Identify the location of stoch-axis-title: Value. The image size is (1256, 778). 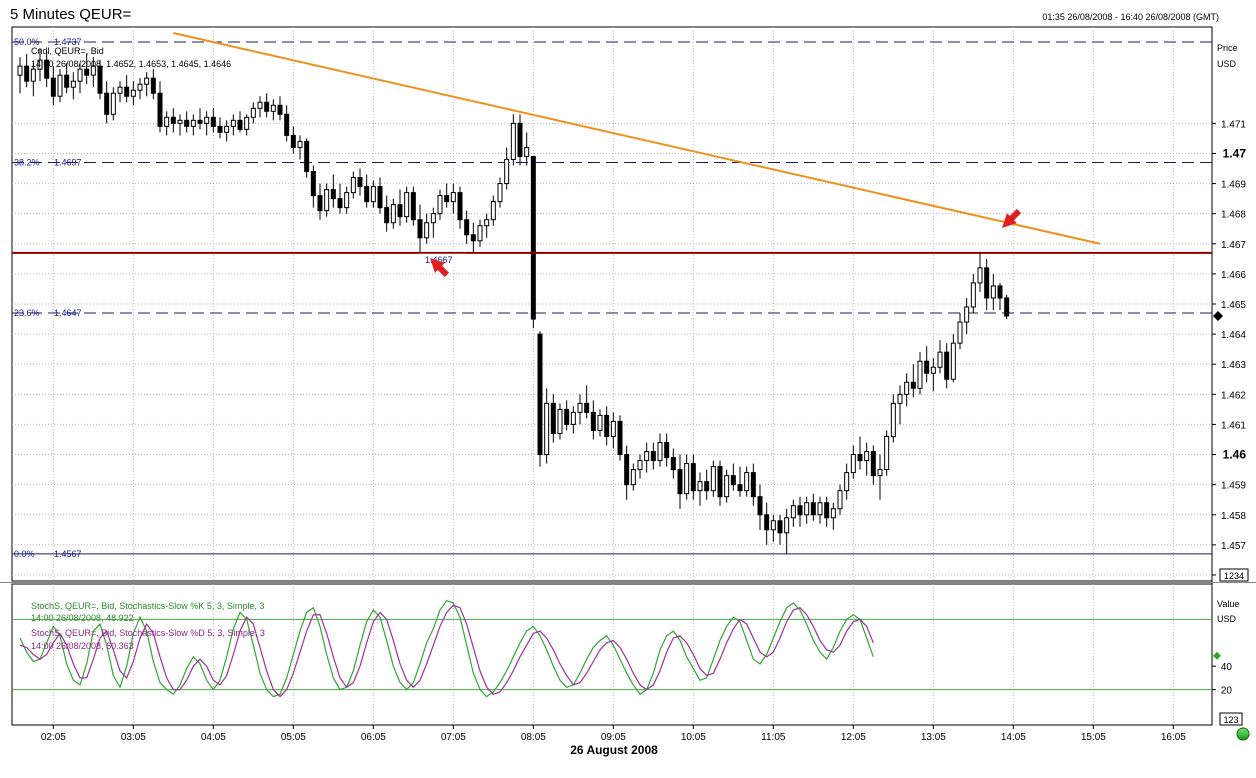
(1228, 604).